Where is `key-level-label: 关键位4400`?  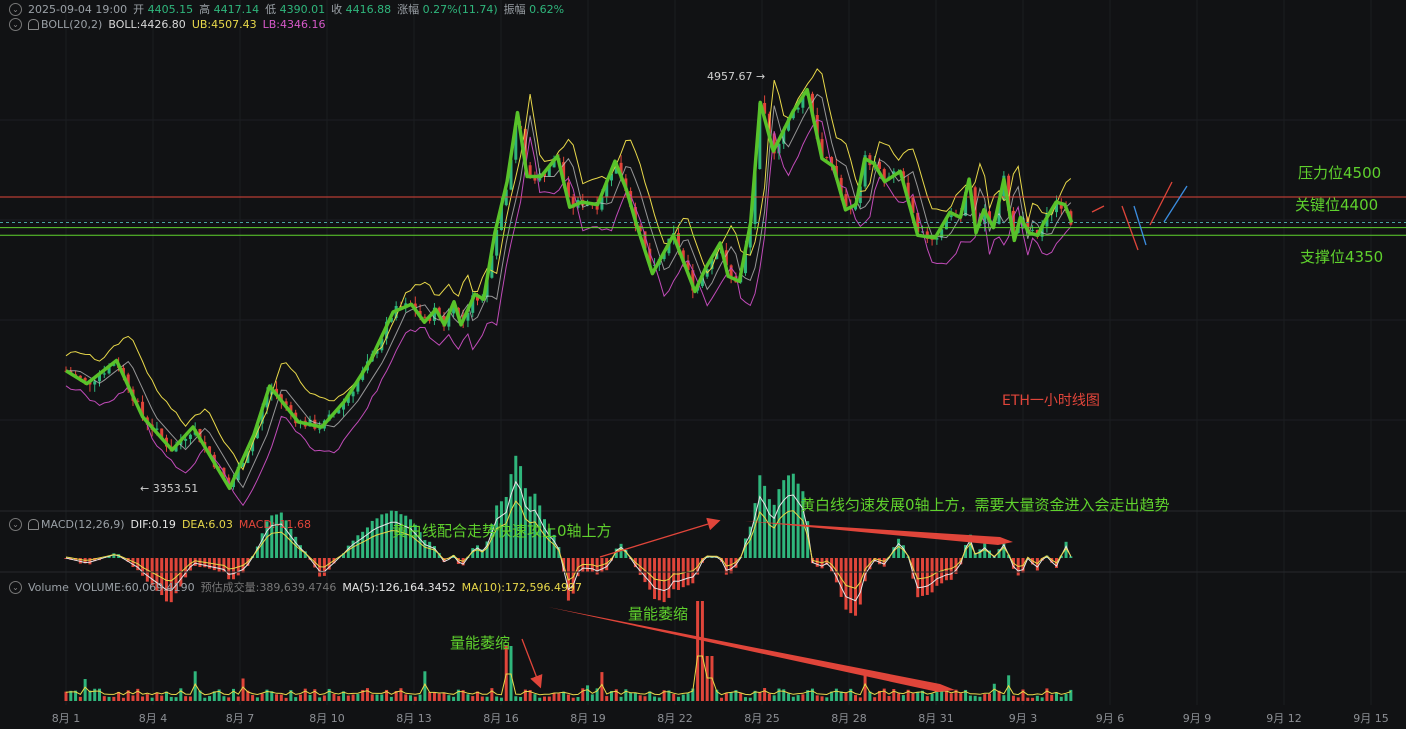
key-level-label: 关键位4400 is located at coordinates (1337, 205).